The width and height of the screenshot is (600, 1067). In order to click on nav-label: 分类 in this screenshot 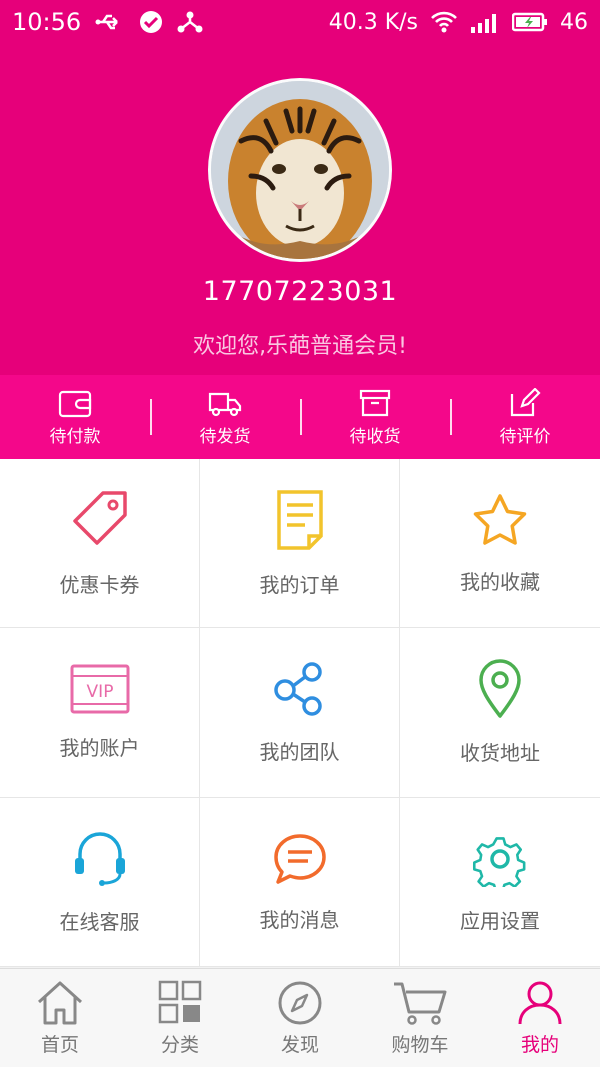, I will do `click(179, 1044)`.